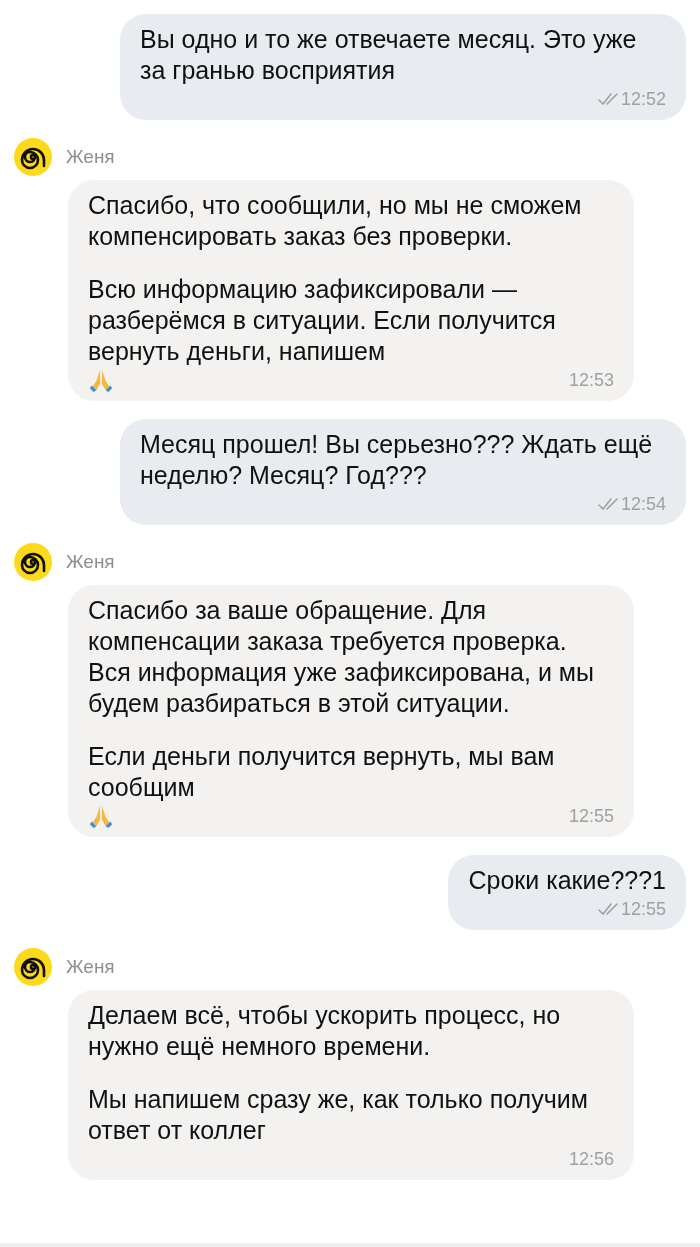  What do you see at coordinates (322, 772) in the screenshot?
I see `message-text: Если деньги получится вернуть, мы вам сообщим` at bounding box center [322, 772].